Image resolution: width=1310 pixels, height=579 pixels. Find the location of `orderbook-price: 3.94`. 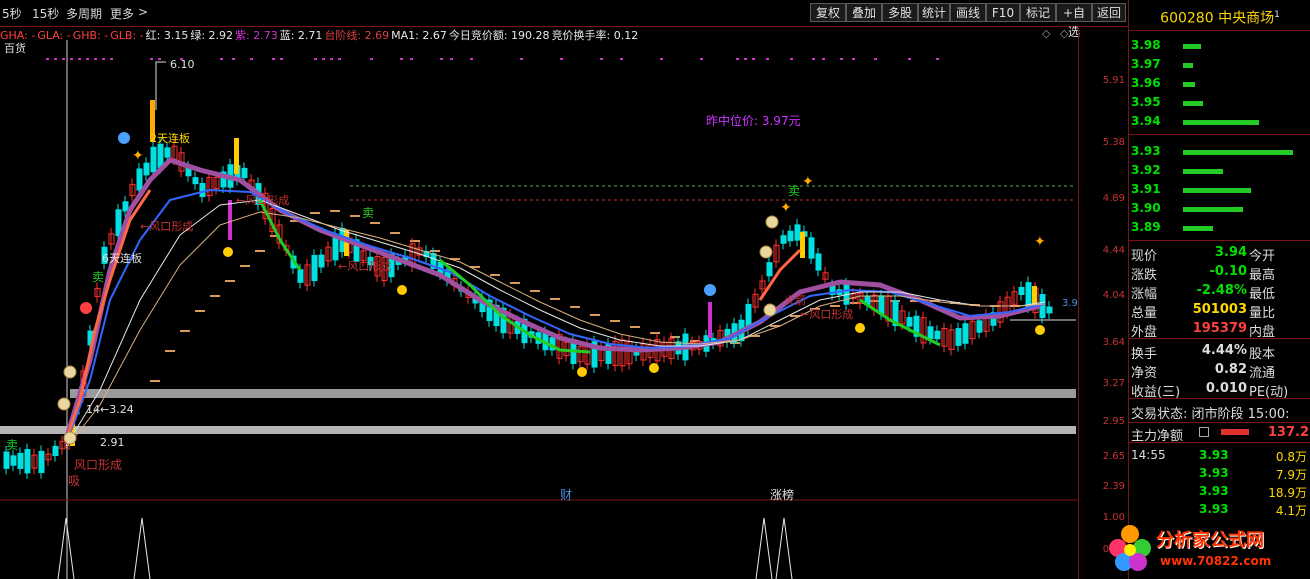

orderbook-price: 3.94 is located at coordinates (1146, 121).